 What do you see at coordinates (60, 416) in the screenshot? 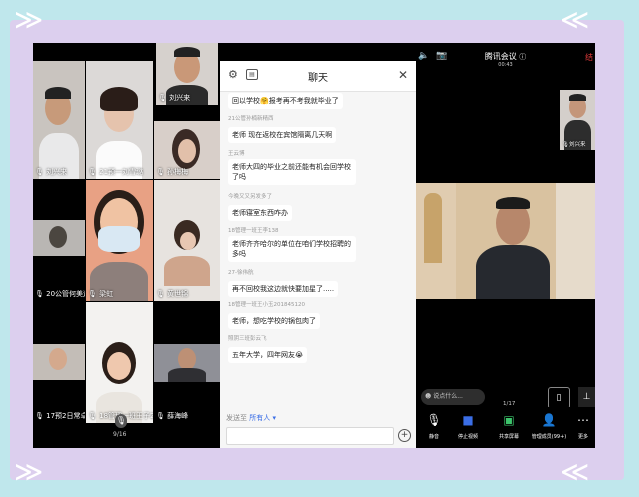
I see `participant-name: 🎙 17预2日常卓曦` at bounding box center [60, 416].